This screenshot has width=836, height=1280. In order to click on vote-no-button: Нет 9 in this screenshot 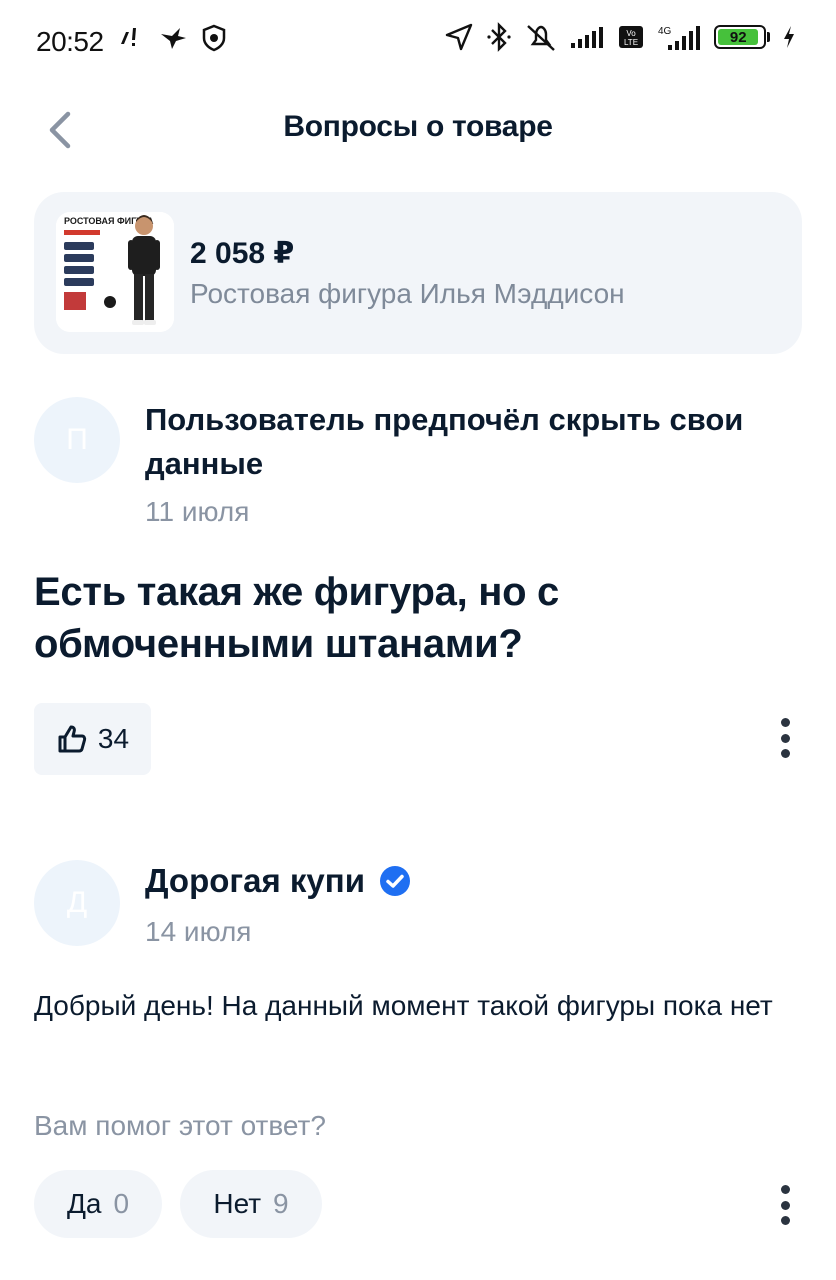, I will do `click(251, 1204)`.